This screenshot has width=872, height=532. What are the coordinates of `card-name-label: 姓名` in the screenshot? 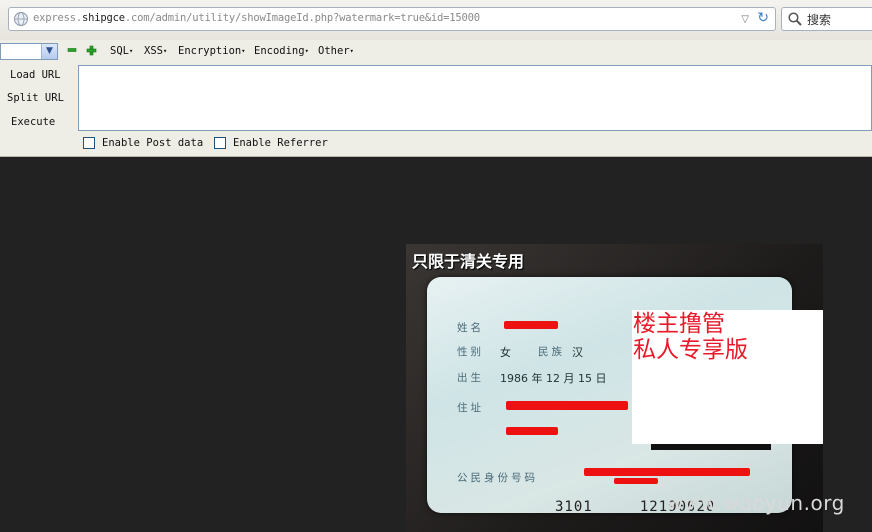 It's located at (470, 328).